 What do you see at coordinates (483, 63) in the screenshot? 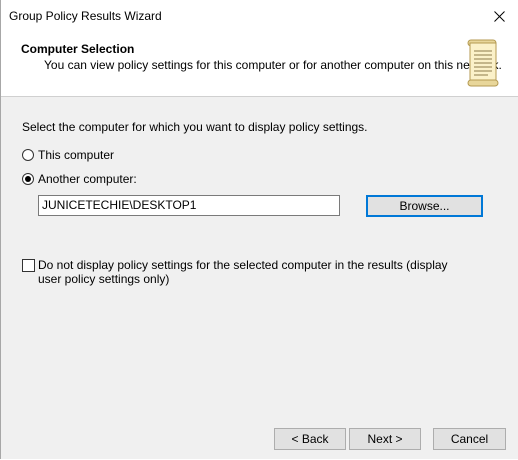
I see `scroll-icon` at bounding box center [483, 63].